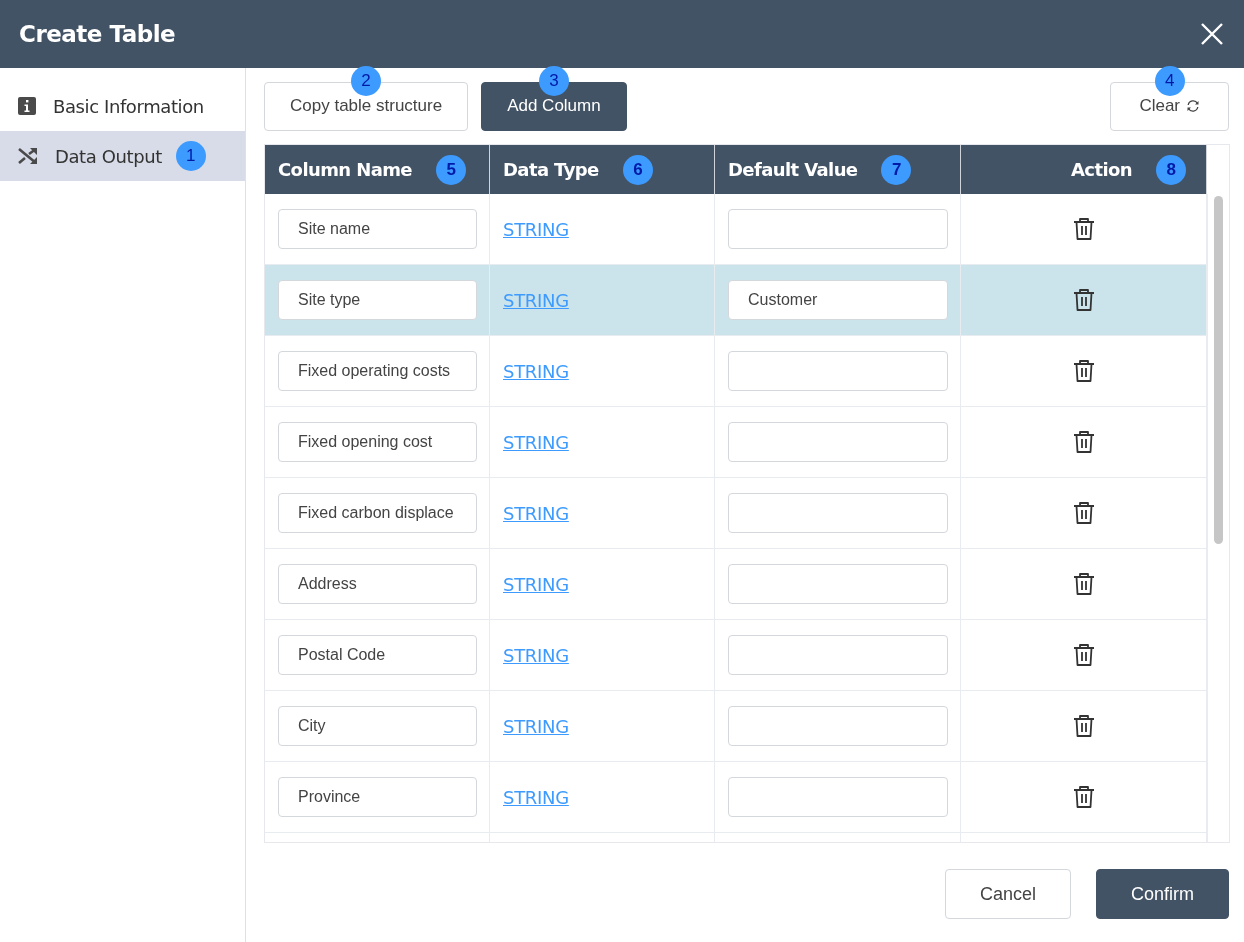 The width and height of the screenshot is (1244, 942). What do you see at coordinates (377, 371) in the screenshot?
I see `column-name-field: Fixed operating costs` at bounding box center [377, 371].